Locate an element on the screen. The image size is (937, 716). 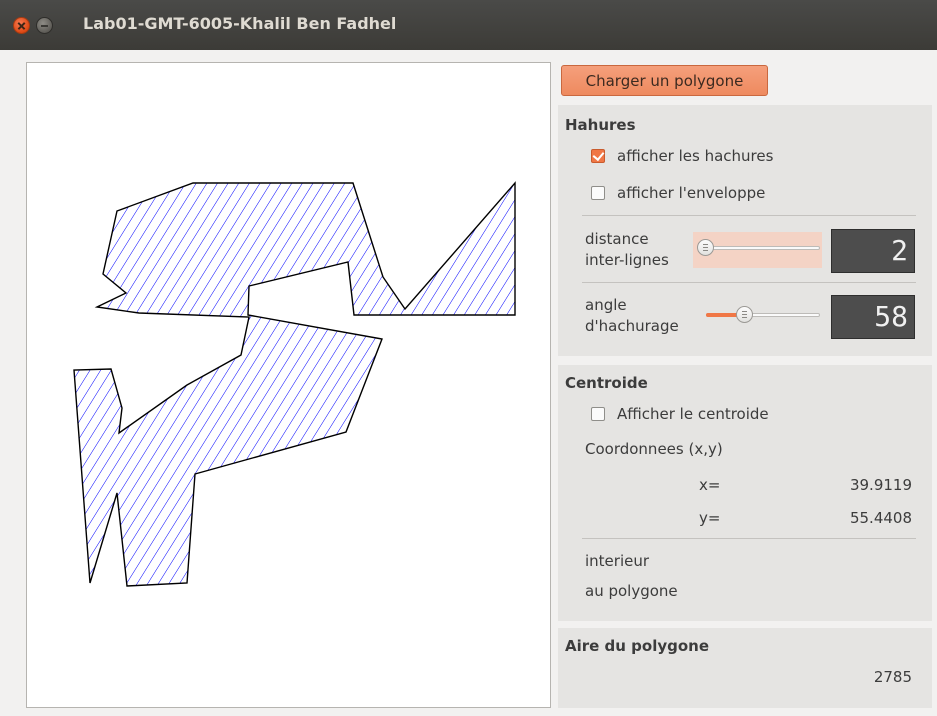
y-label: y= is located at coordinates (710, 518).